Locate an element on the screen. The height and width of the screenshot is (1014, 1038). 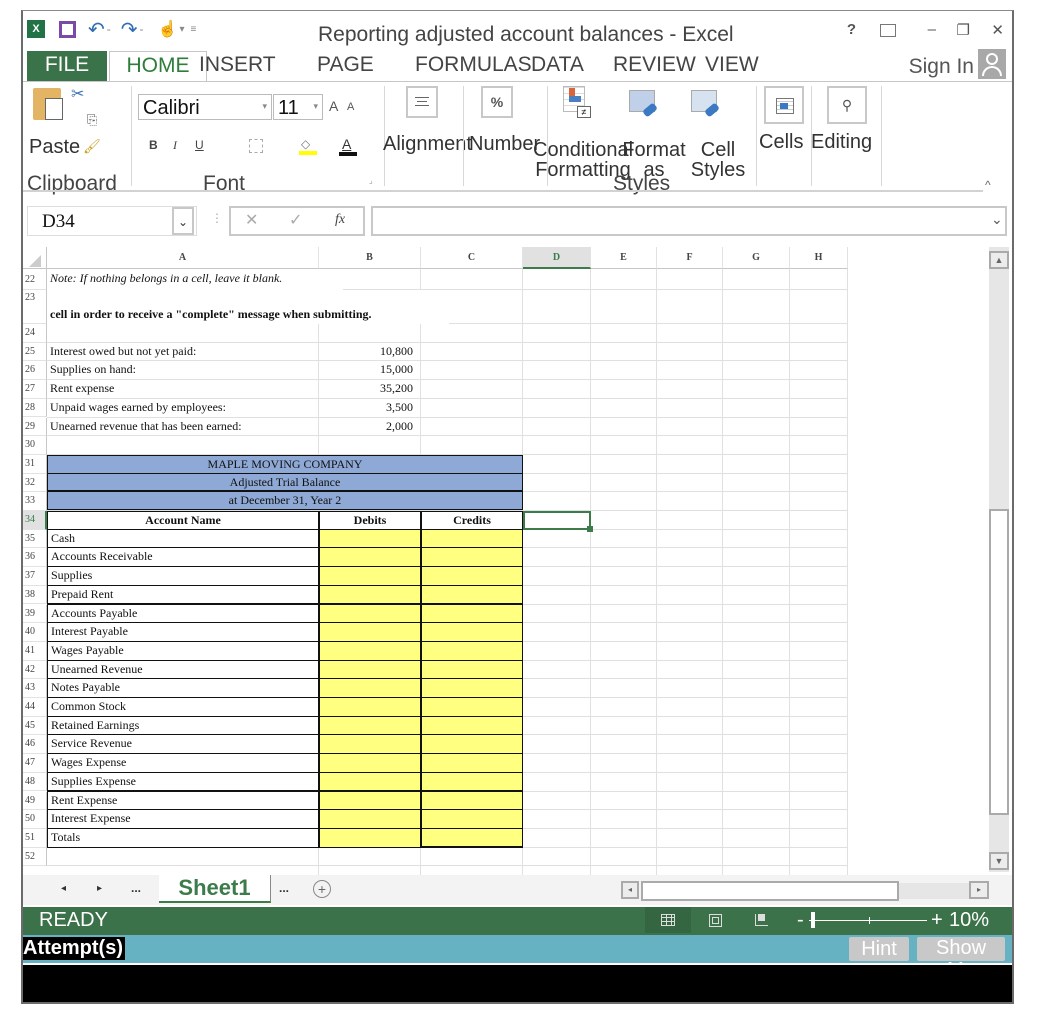
zoom-slider-thumb is located at coordinates (813, 920).